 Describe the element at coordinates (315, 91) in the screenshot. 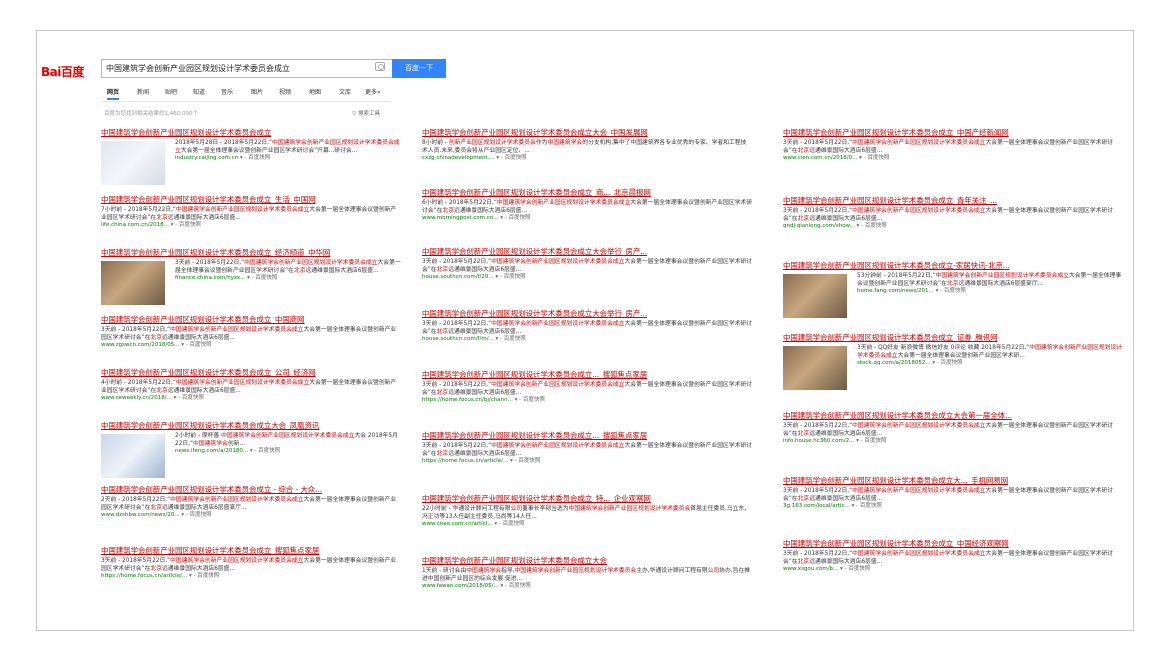

I see `tab-7: 地图` at that location.